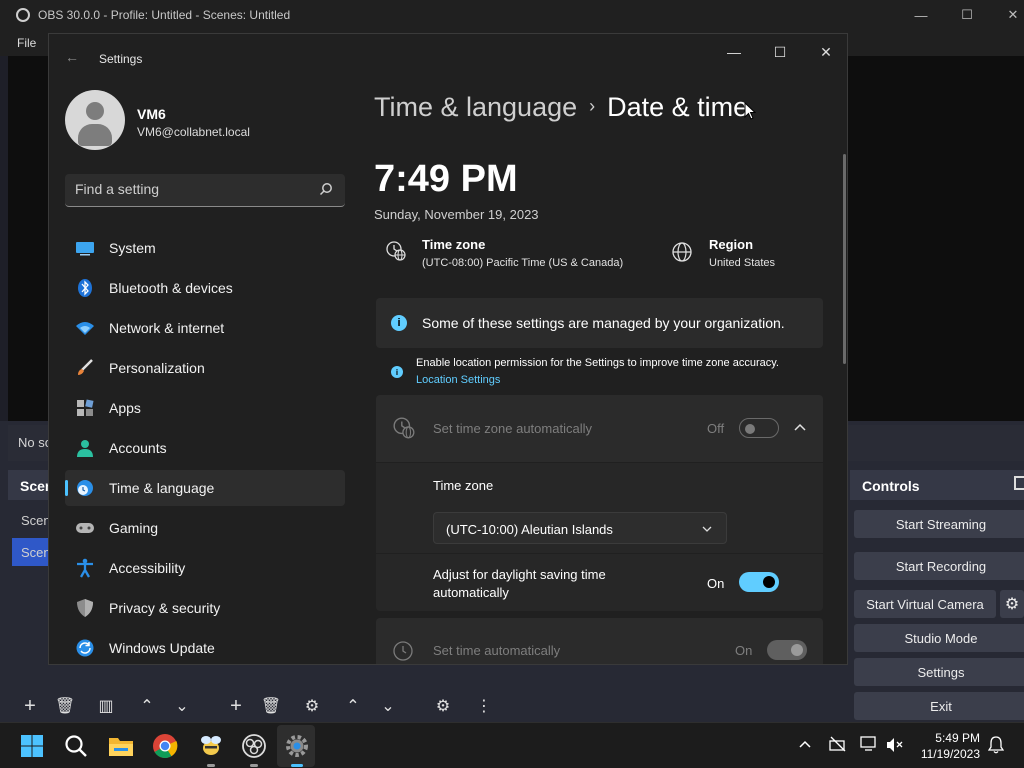  What do you see at coordinates (205, 408) in the screenshot?
I see `nav-item-apps: Apps` at bounding box center [205, 408].